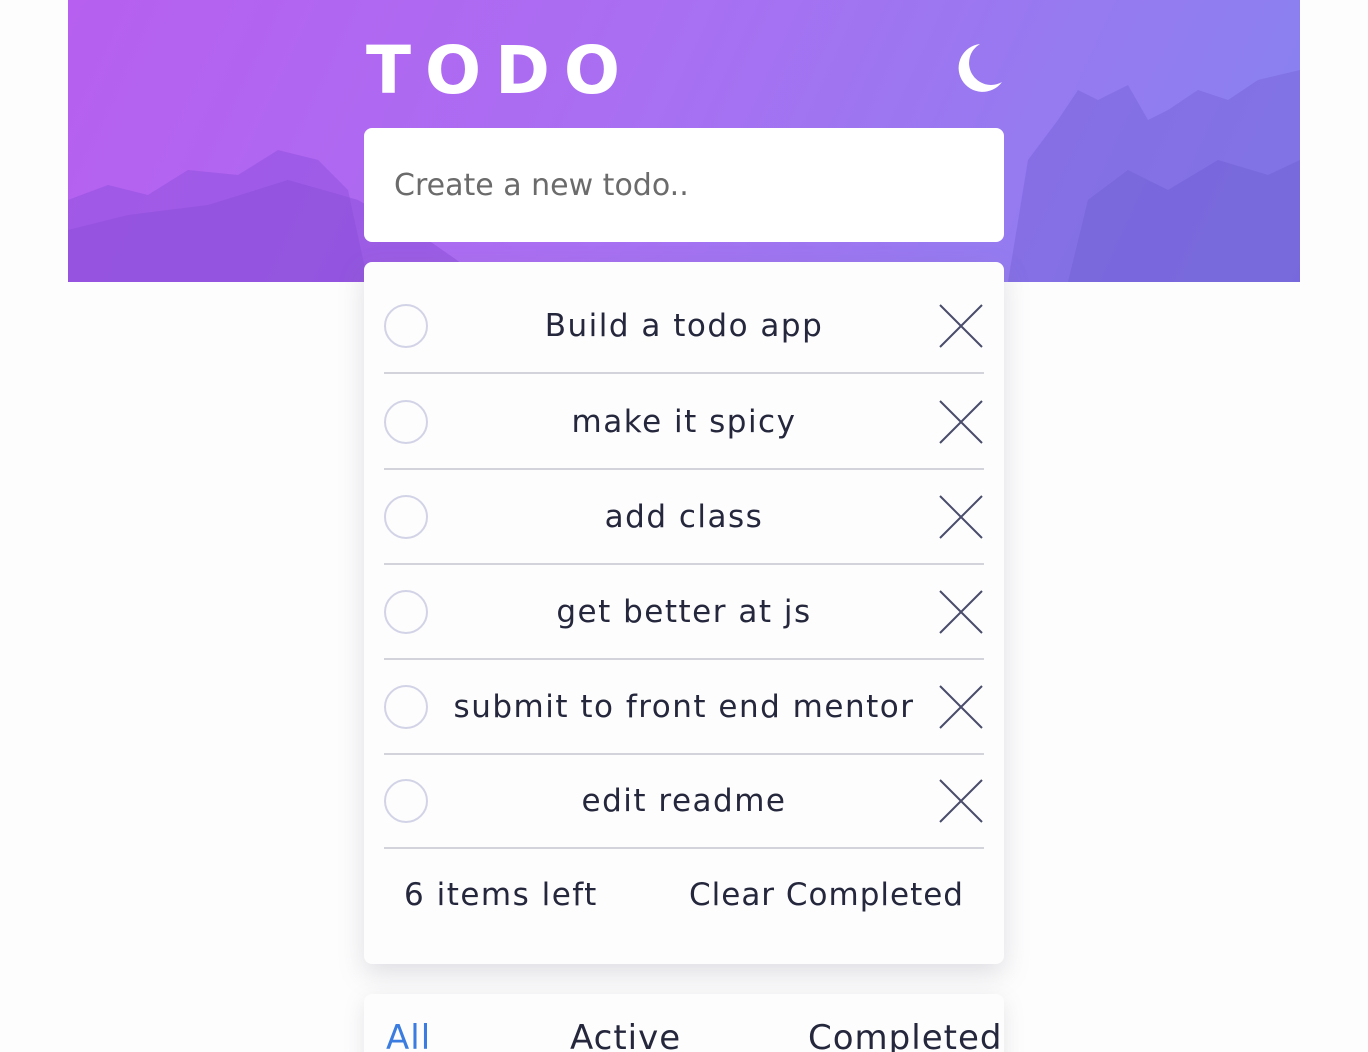  Describe the element at coordinates (674, 185) in the screenshot. I see `new-todo-input` at that location.